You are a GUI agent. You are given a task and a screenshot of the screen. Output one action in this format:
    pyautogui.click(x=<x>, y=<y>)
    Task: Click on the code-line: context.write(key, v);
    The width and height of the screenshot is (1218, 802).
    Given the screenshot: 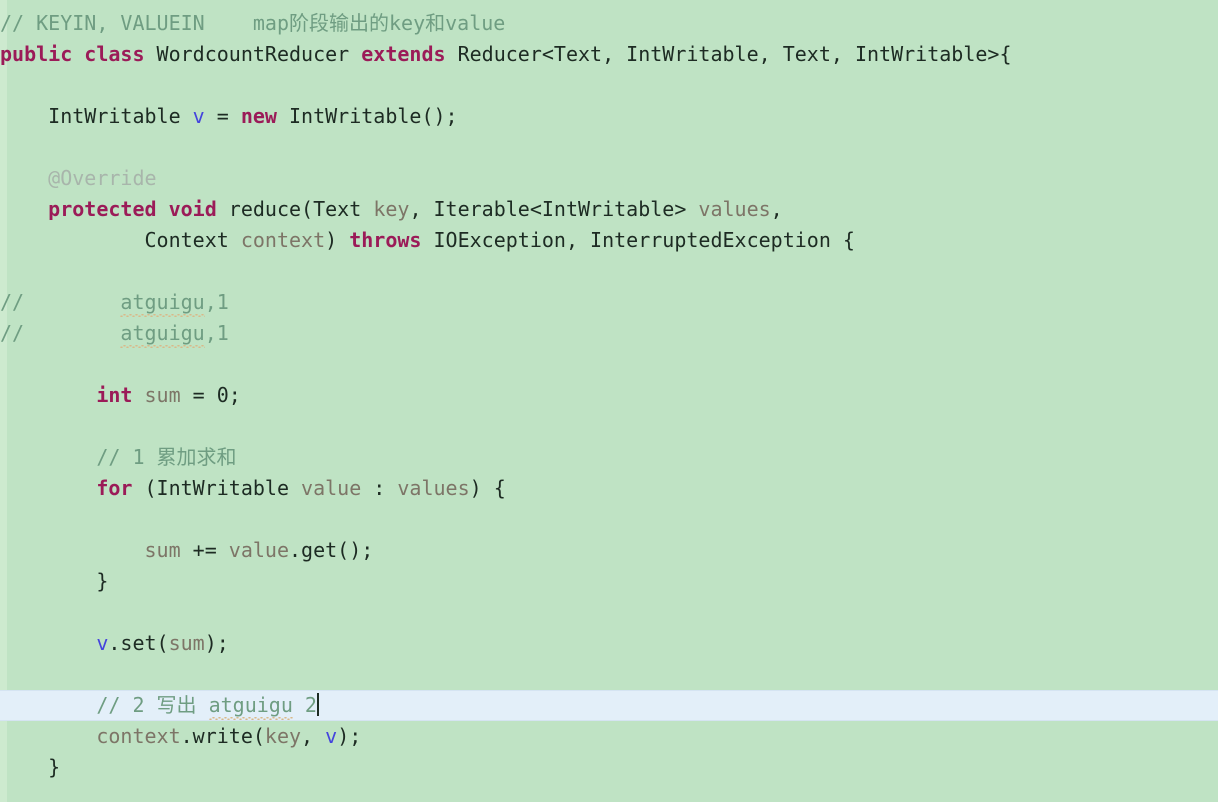 What is the action you would take?
    pyautogui.click(x=609, y=736)
    